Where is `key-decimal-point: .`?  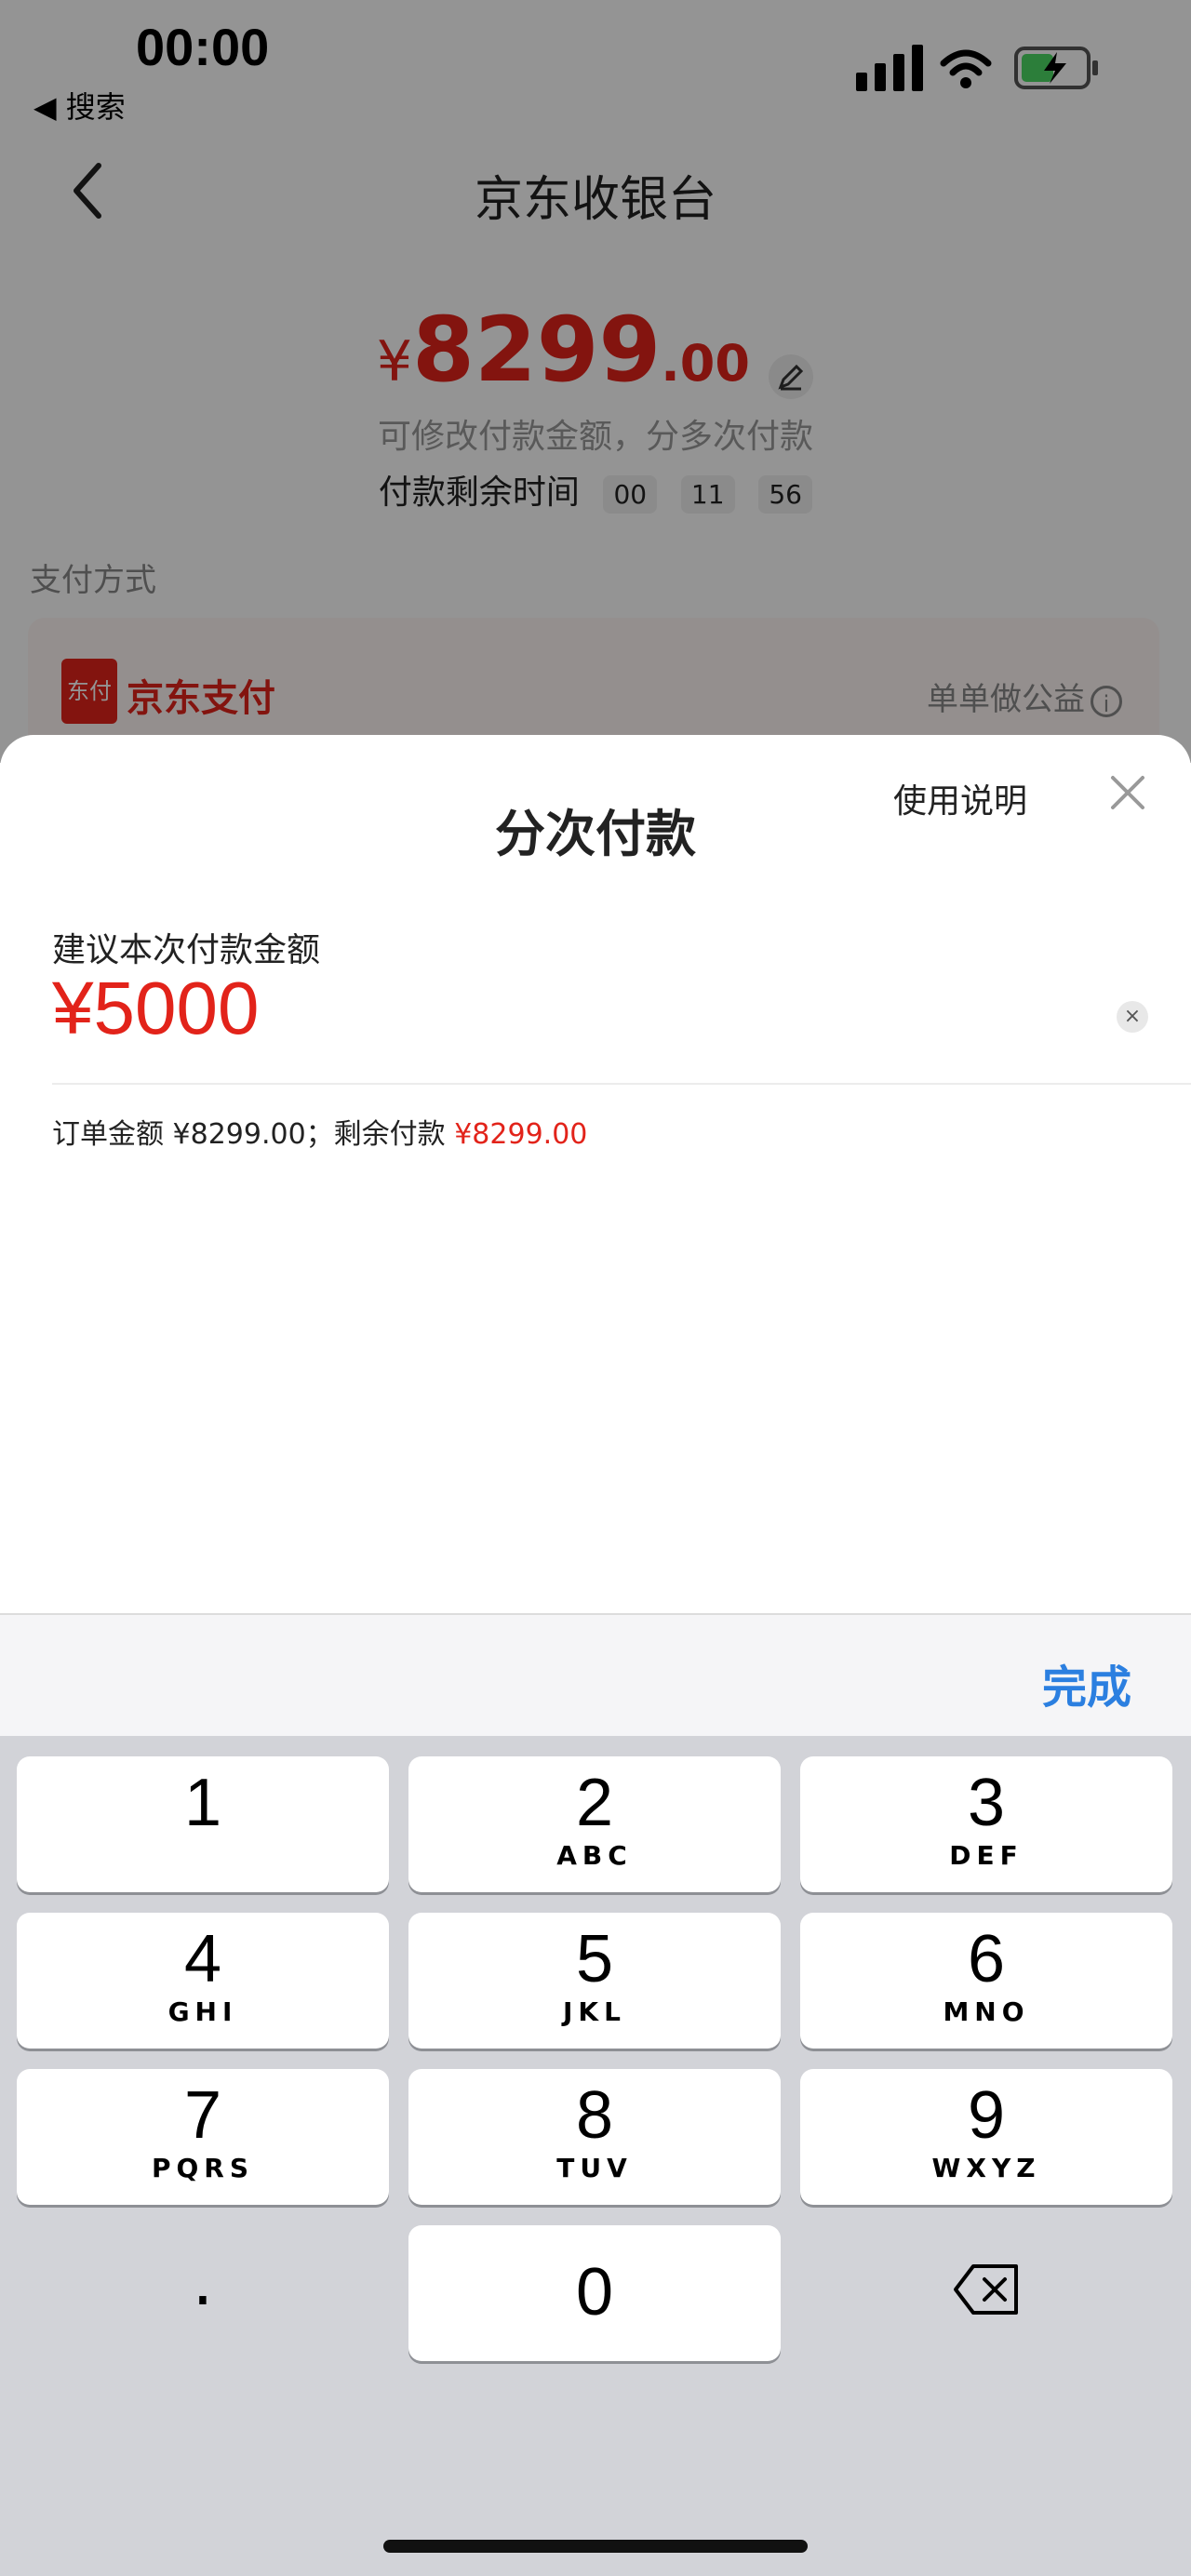
key-decimal-point: . is located at coordinates (203, 2293).